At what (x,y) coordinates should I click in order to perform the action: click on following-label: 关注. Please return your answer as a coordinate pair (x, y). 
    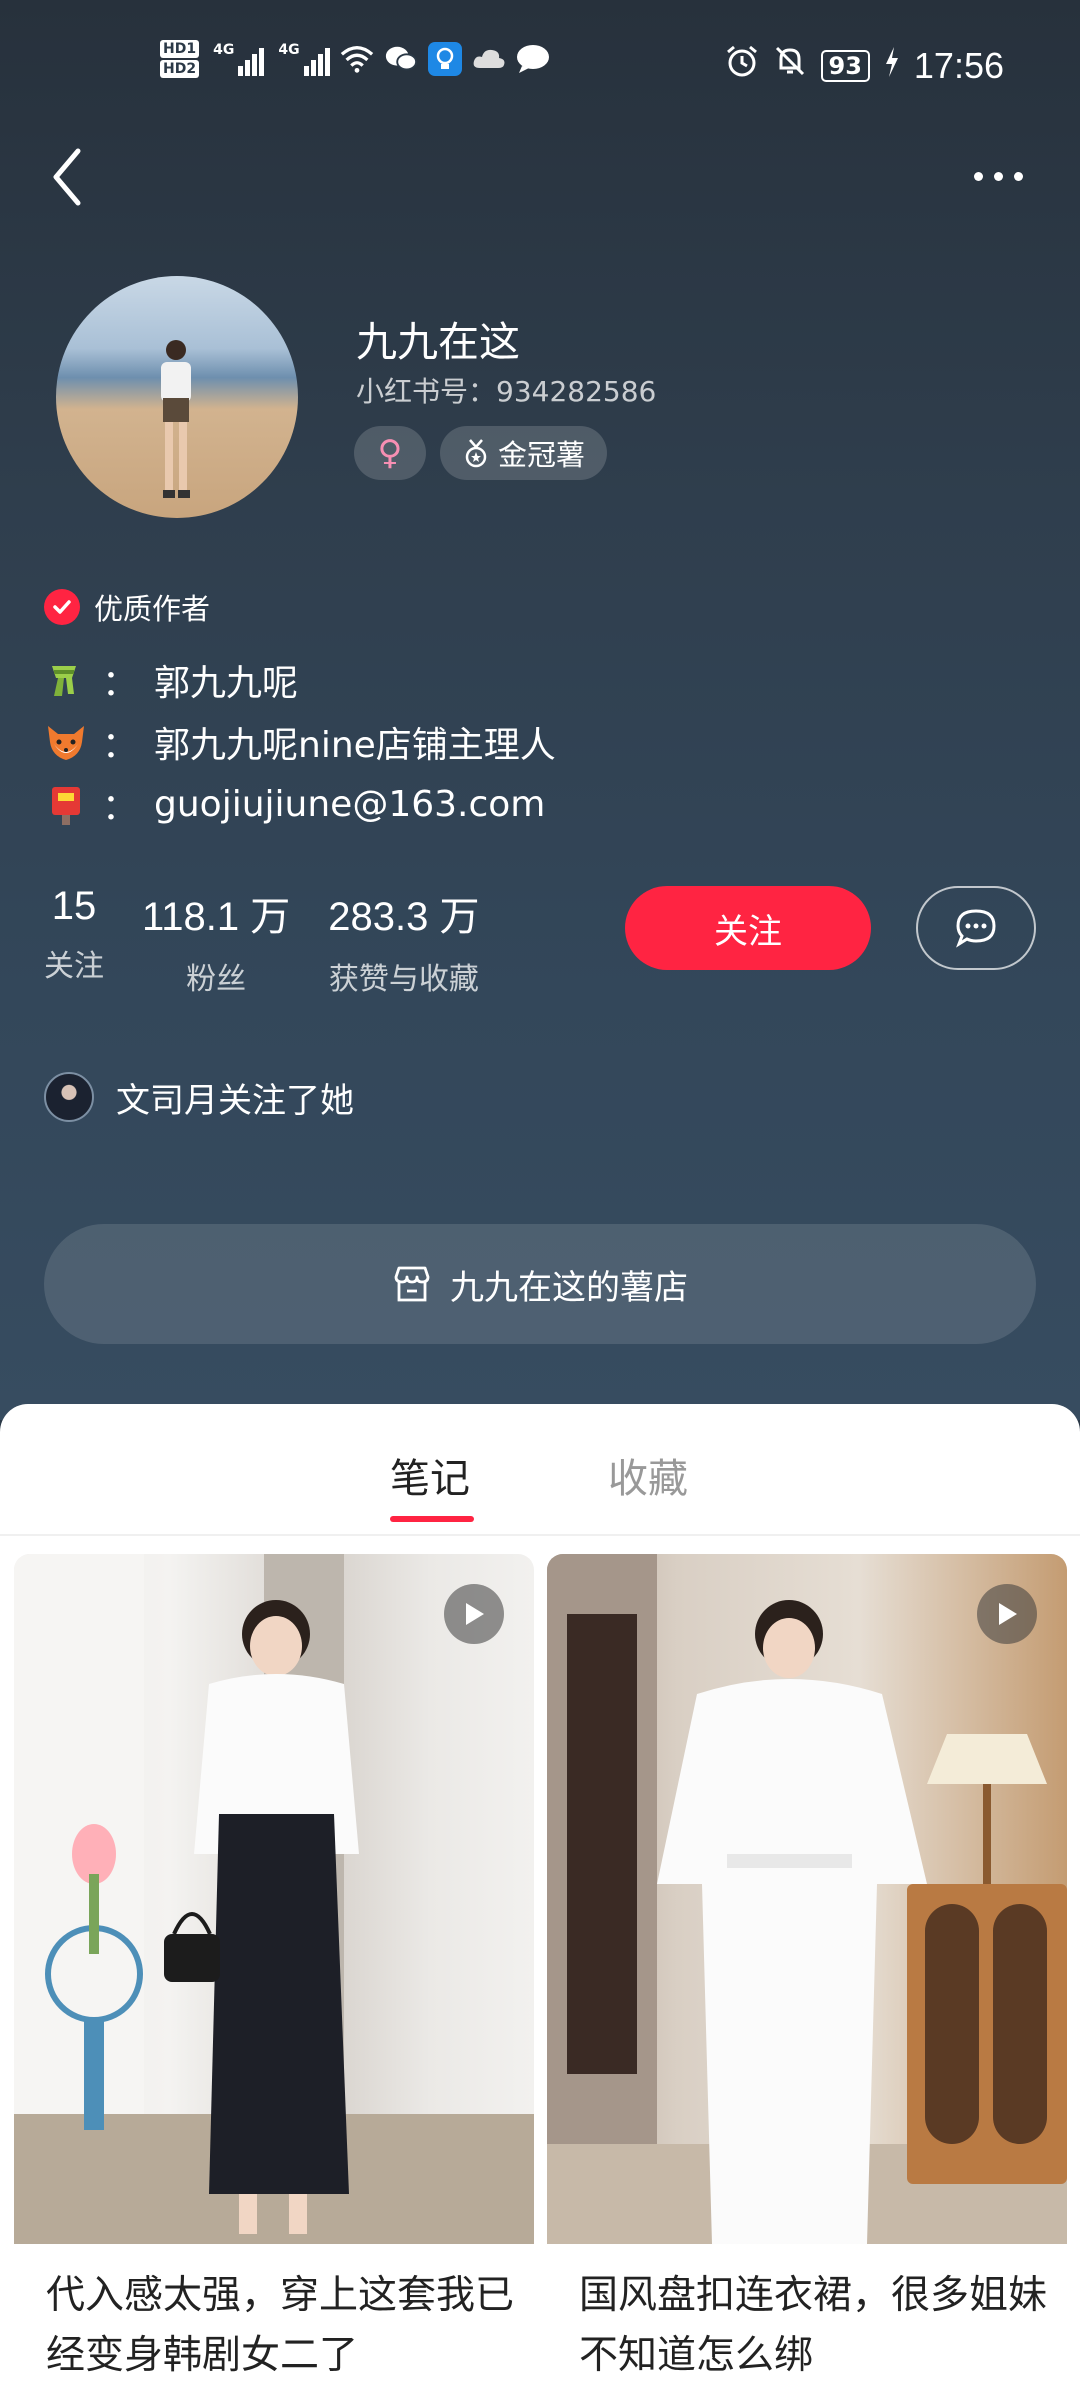
    Looking at the image, I should click on (74, 966).